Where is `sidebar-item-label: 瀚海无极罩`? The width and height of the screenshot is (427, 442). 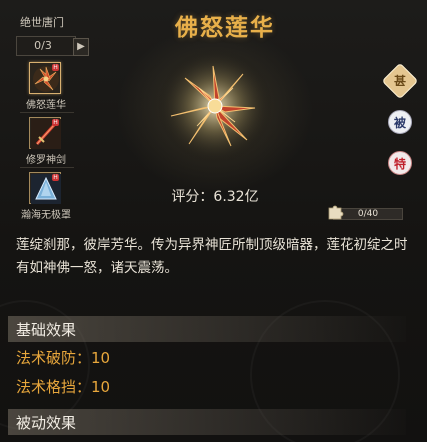
sidebar-item-label: 瀚海无极罩 is located at coordinates (46, 215).